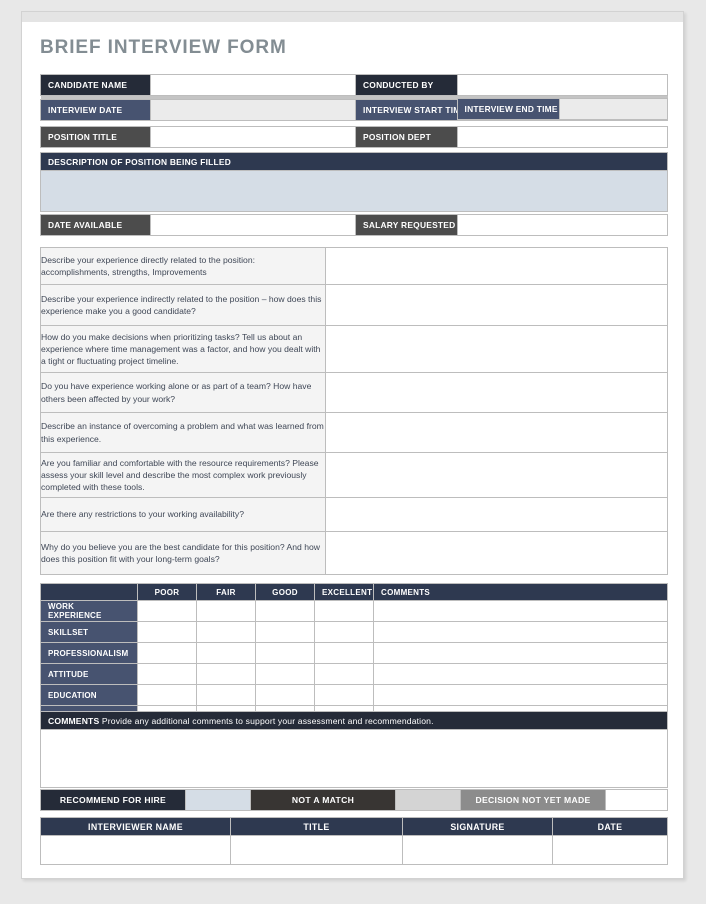 The image size is (706, 904). What do you see at coordinates (562, 85) in the screenshot?
I see `input-conducted-by` at bounding box center [562, 85].